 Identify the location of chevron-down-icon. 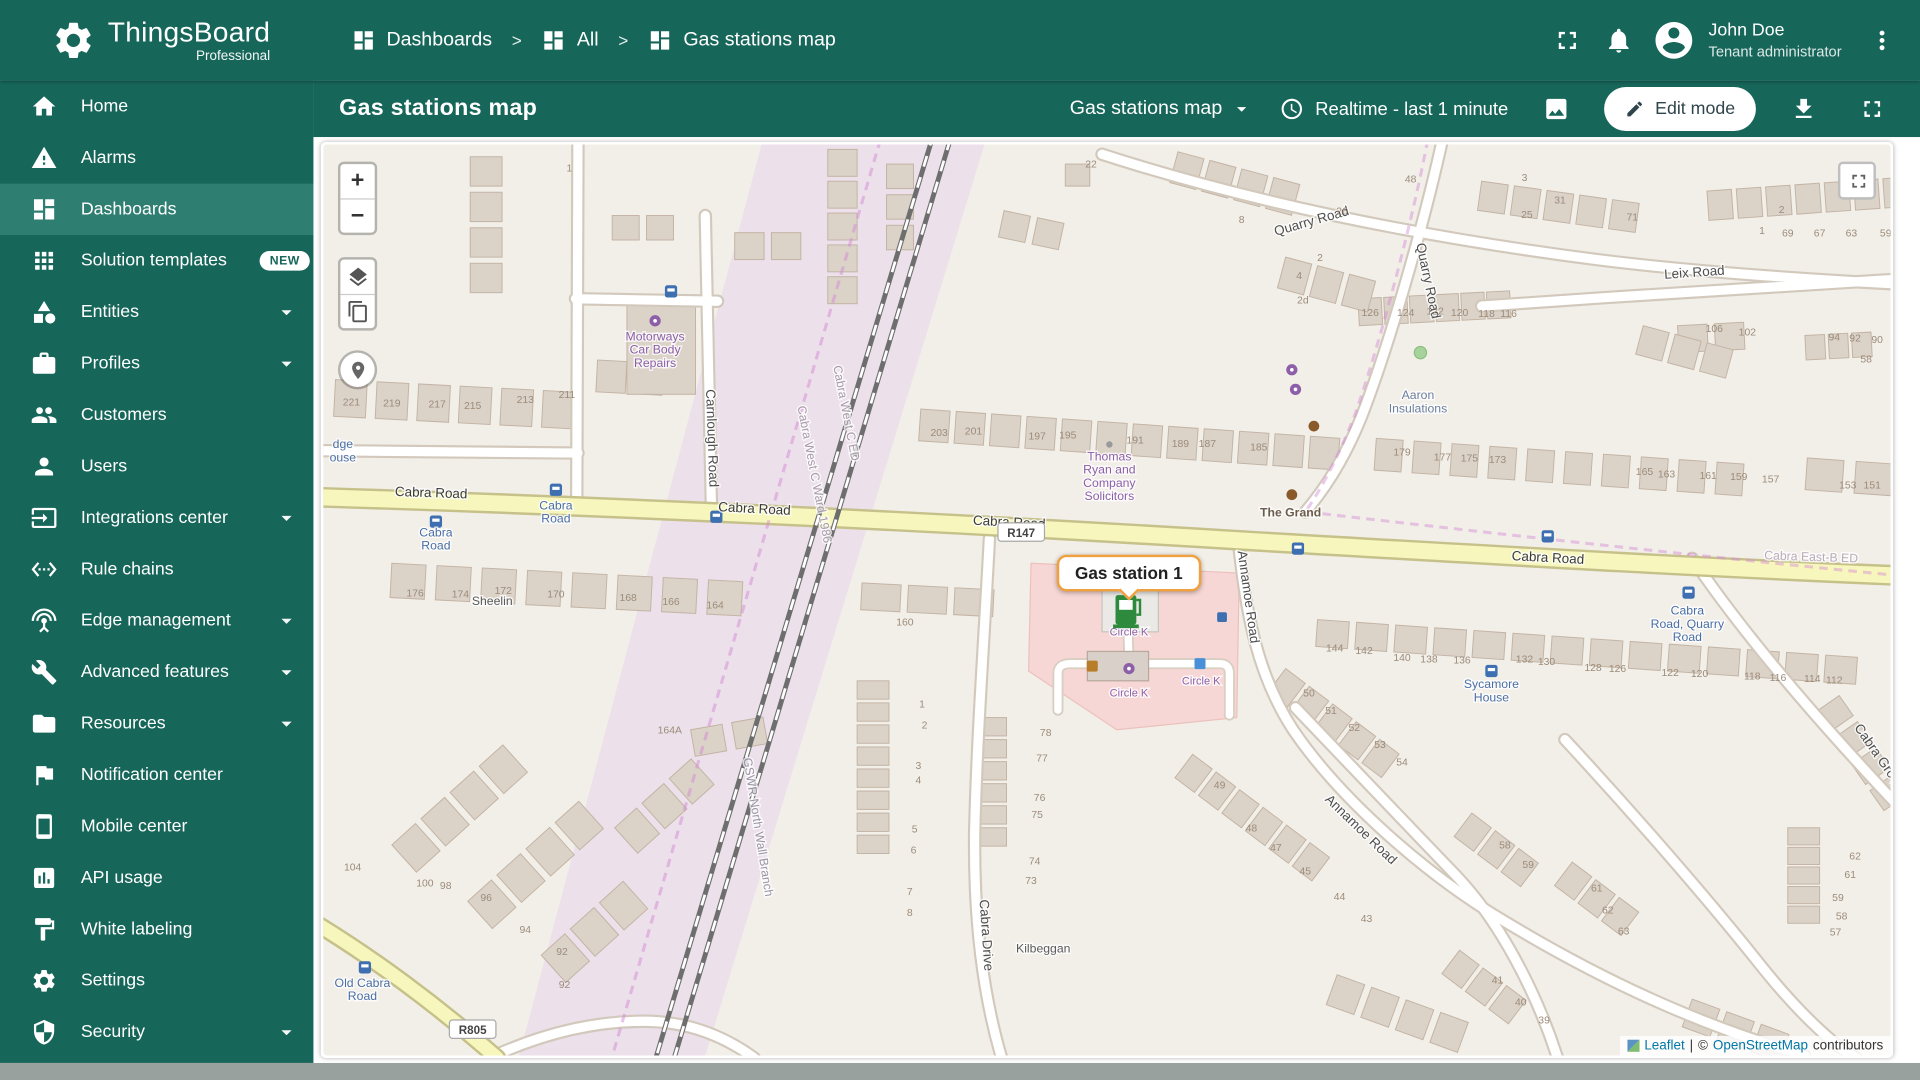
(286, 724).